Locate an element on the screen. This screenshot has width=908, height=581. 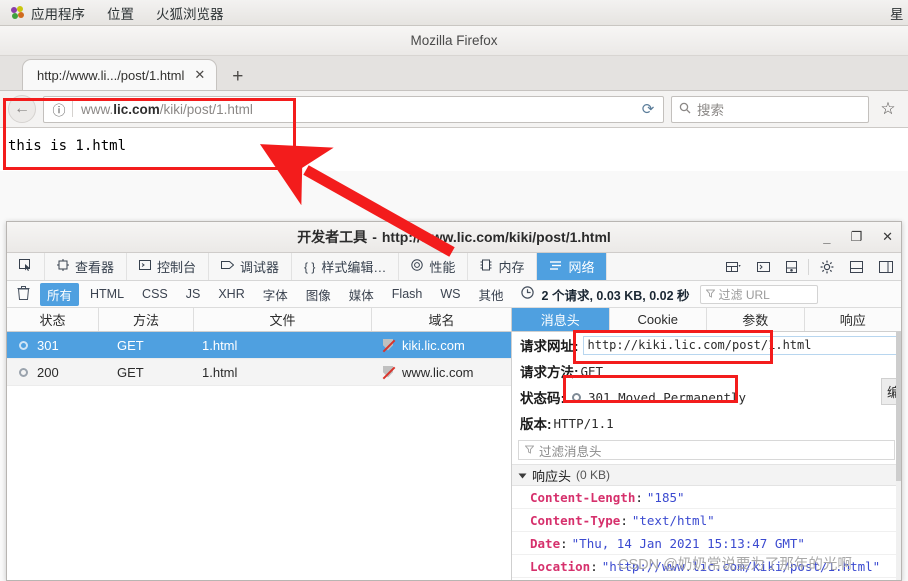
site-info-icon: ⓘ is located at coordinates (59, 109).